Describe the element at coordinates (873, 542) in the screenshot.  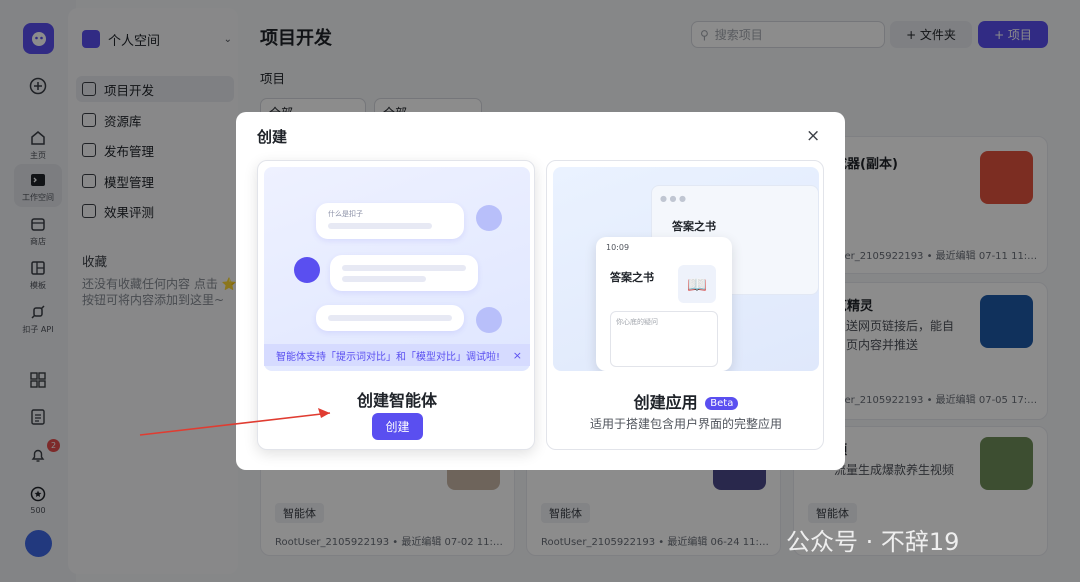
I see `watermark: 公众号 · 不辞19` at that location.